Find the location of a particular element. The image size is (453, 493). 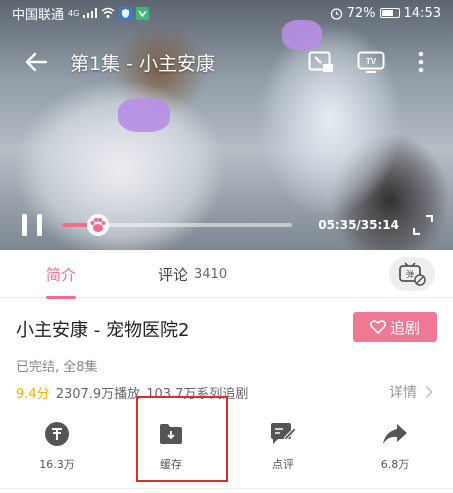

tab-bar: 简介 评论 3410 弹 is located at coordinates (226, 274).